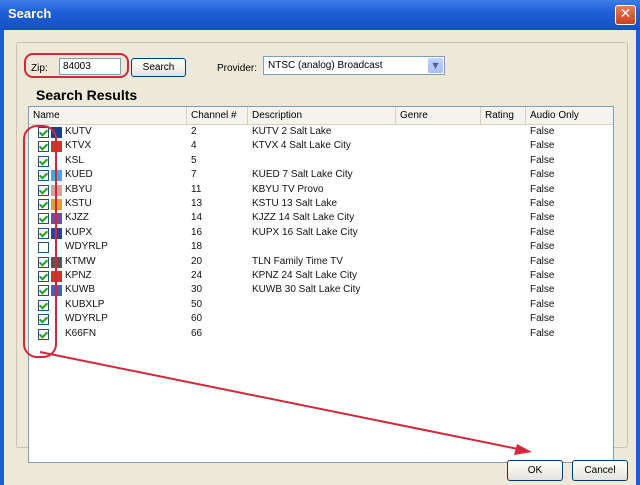 The height and width of the screenshot is (485, 640). Describe the element at coordinates (600, 470) in the screenshot. I see `cancel-button: Cancel` at that location.